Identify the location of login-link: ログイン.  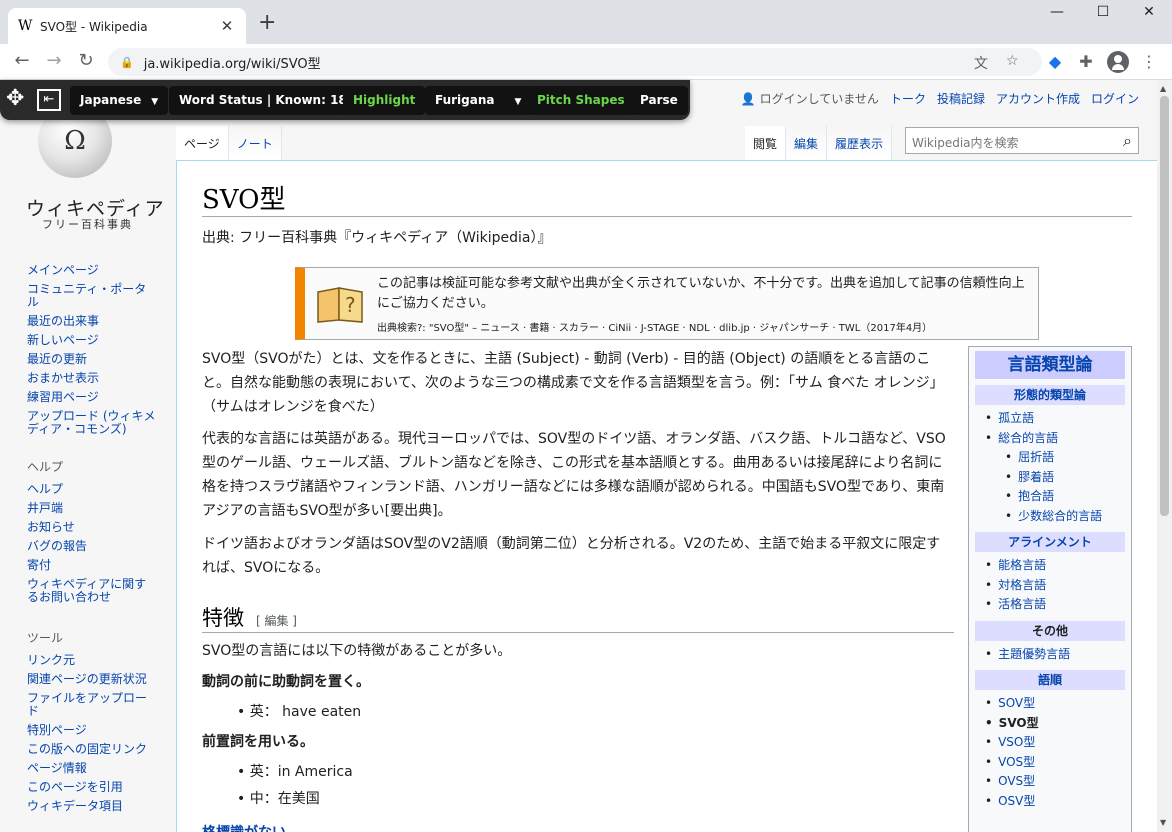
(1115, 98).